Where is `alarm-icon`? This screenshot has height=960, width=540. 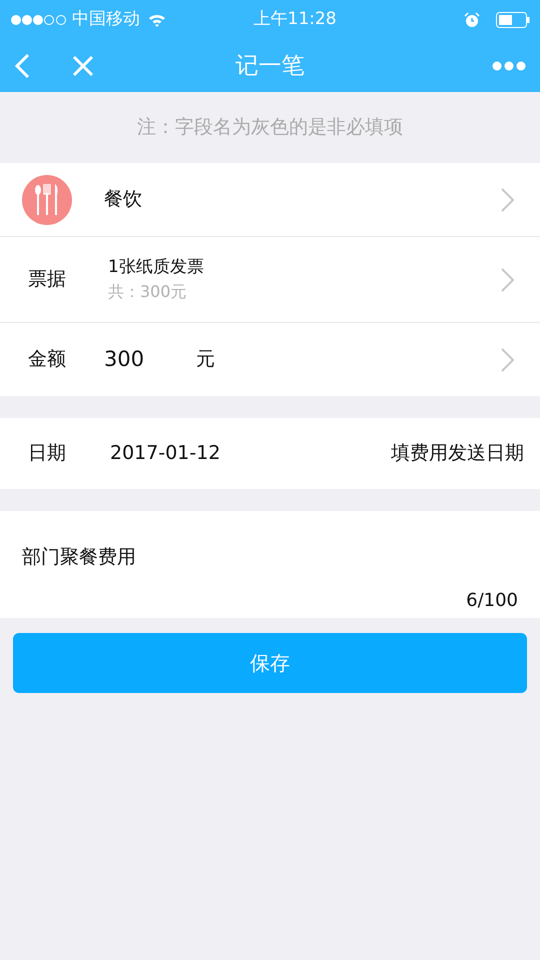
alarm-icon is located at coordinates (472, 20).